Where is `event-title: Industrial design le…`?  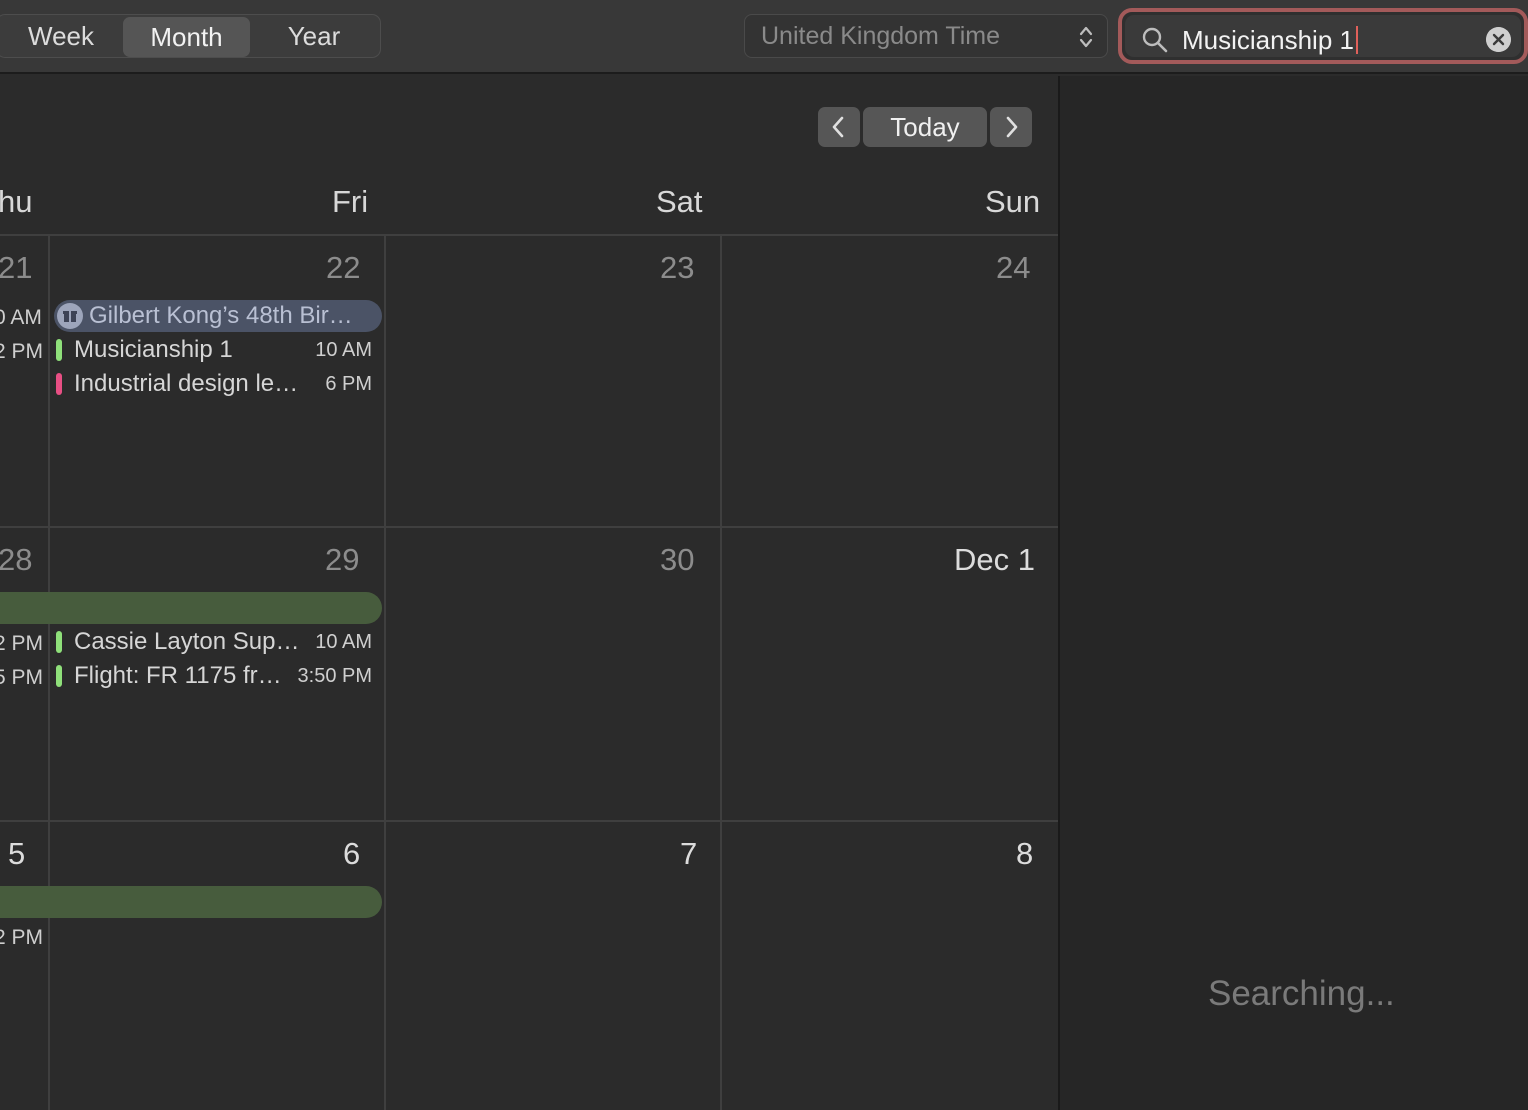
event-title: Industrial design le… is located at coordinates (186, 383).